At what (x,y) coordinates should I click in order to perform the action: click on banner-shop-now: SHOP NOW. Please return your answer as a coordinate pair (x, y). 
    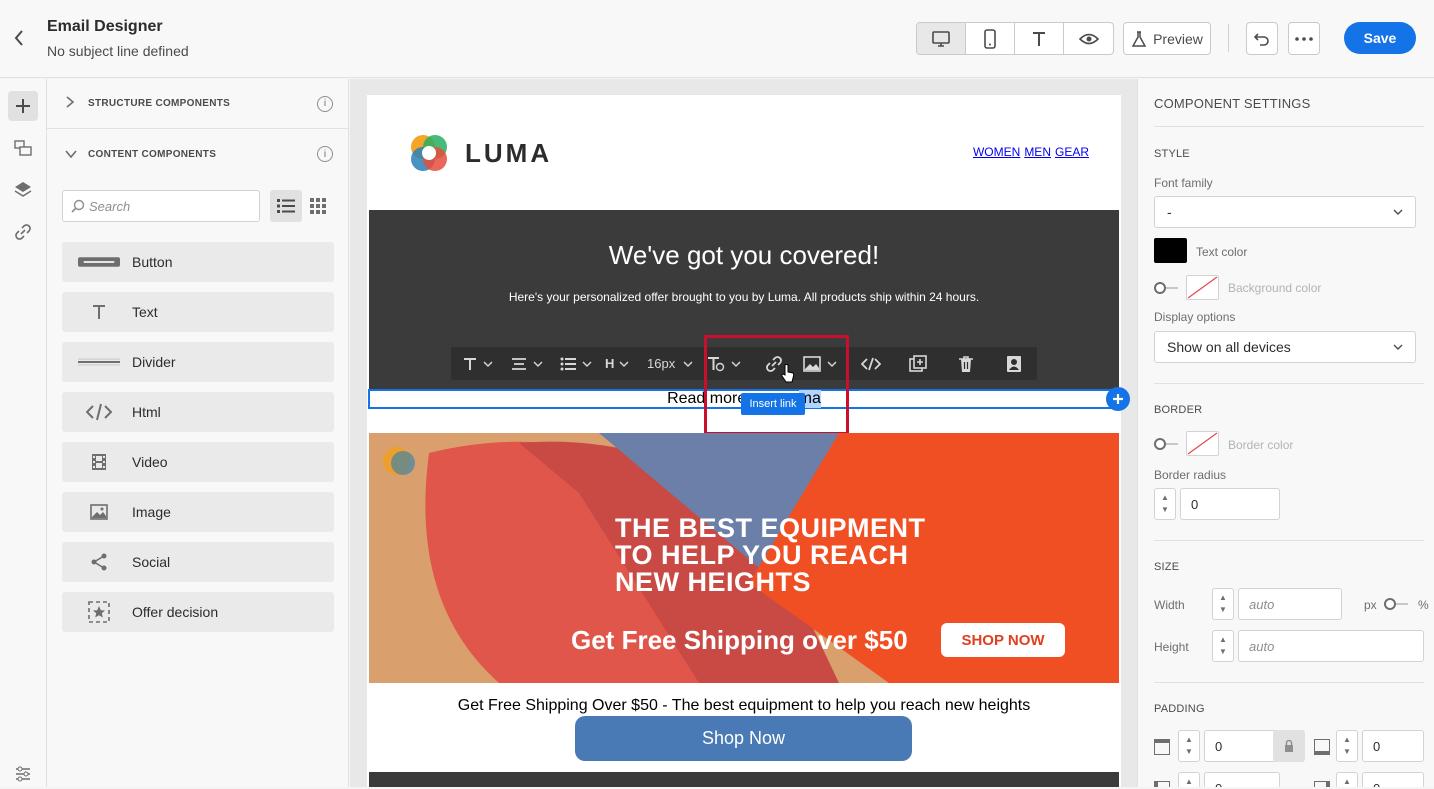
    Looking at the image, I should click on (1003, 640).